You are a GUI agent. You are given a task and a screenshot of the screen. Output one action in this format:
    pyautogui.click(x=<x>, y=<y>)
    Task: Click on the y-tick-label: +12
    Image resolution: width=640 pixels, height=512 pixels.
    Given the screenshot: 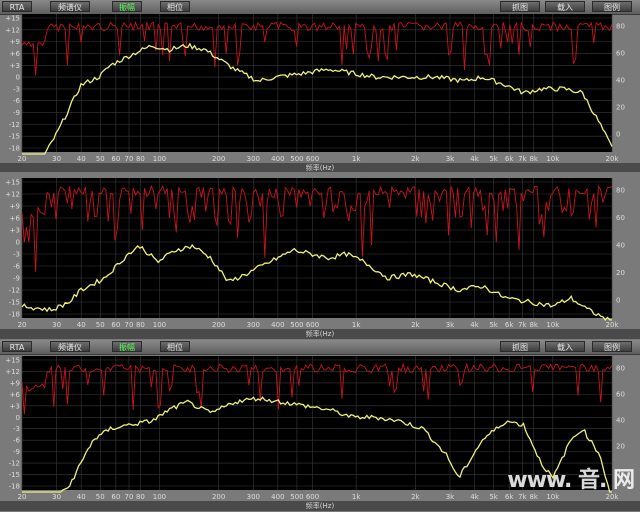 What is the action you would take?
    pyautogui.click(x=12, y=30)
    